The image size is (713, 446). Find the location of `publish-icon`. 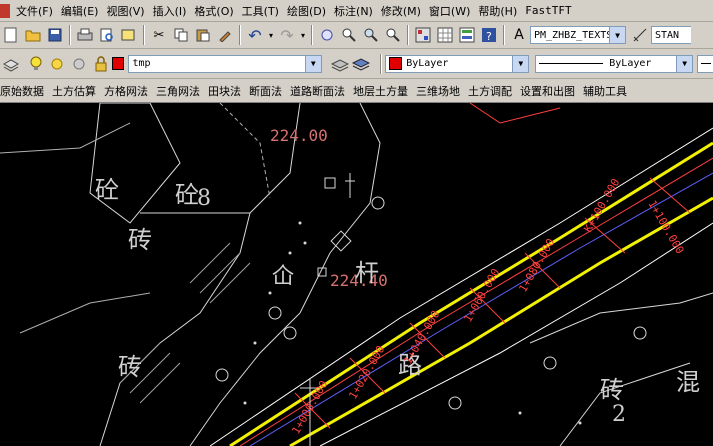

publish-icon is located at coordinates (129, 35).